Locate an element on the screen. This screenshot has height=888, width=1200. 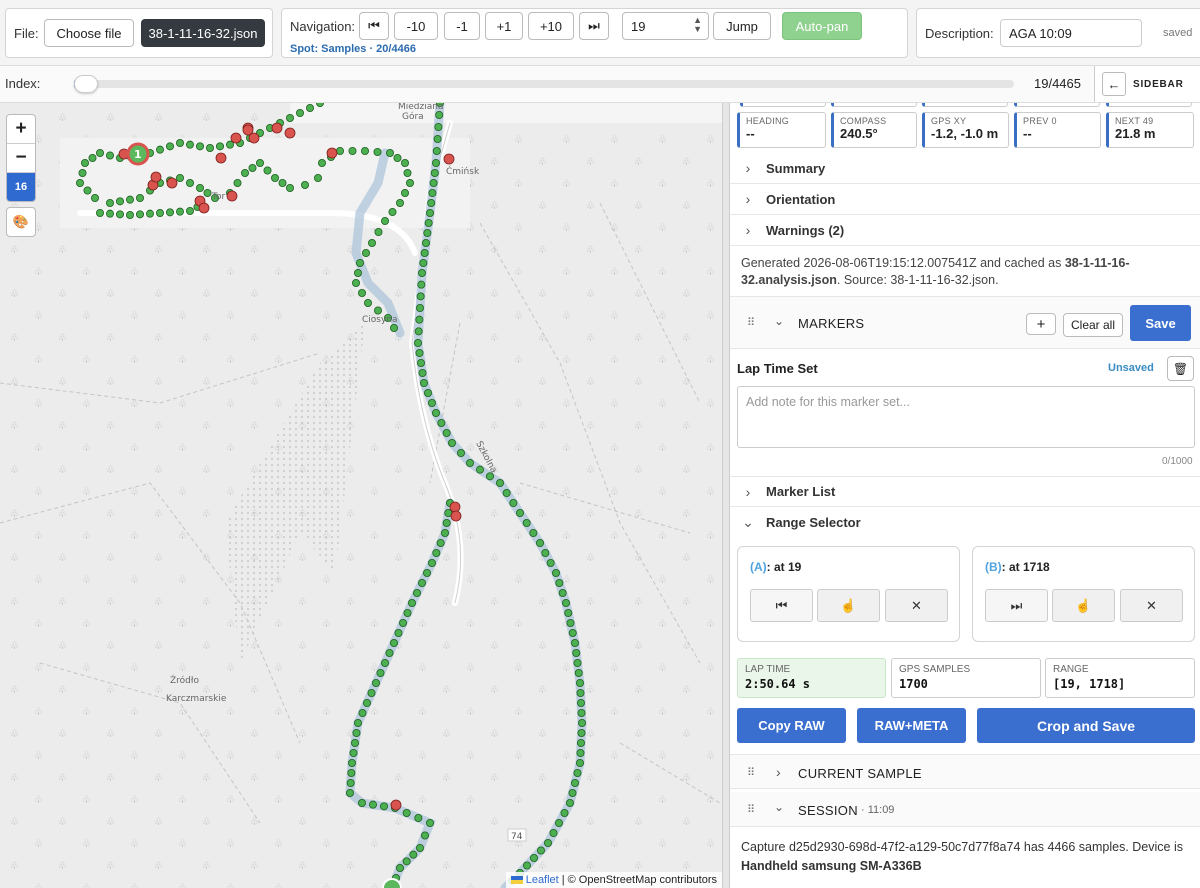
back-10-button: -10 is located at coordinates (416, 26).